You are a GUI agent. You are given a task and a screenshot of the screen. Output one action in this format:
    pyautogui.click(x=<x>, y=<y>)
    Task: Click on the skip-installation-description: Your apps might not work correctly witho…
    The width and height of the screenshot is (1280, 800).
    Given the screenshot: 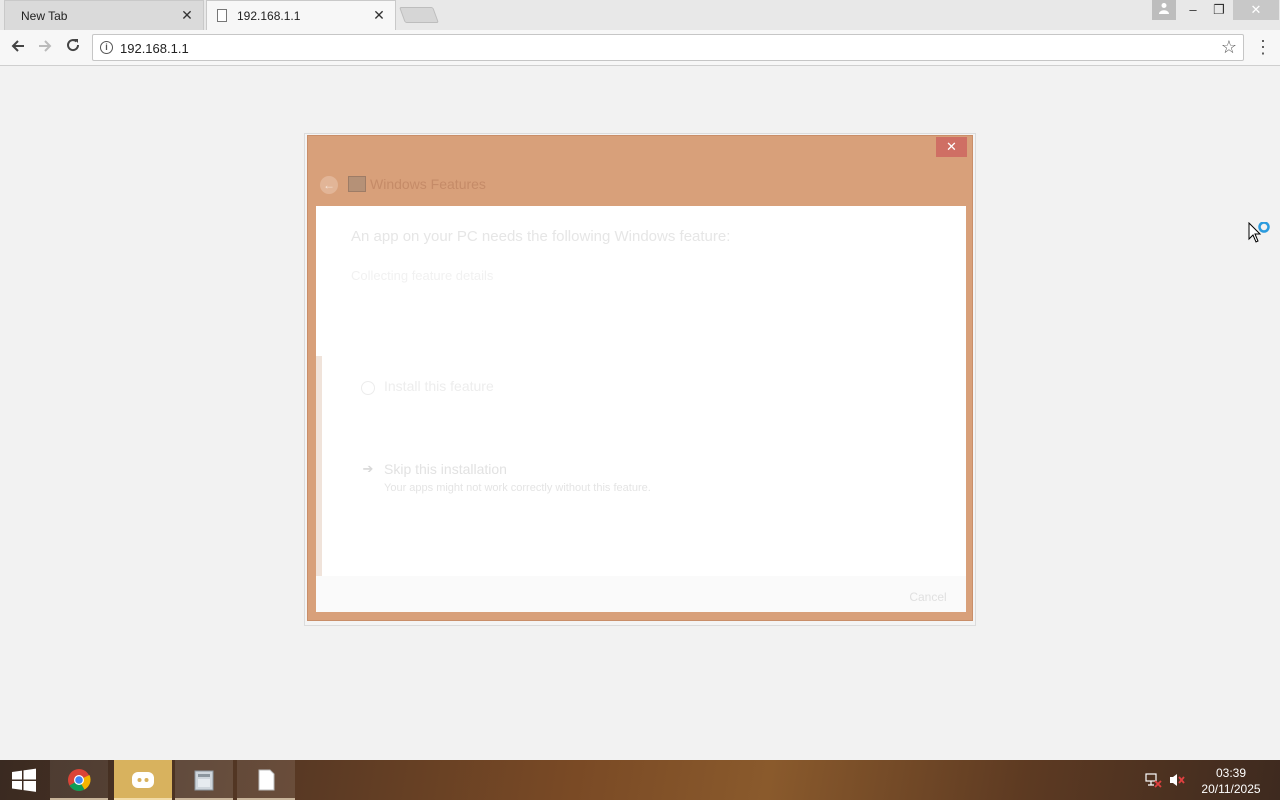 What is the action you would take?
    pyautogui.click(x=517, y=488)
    